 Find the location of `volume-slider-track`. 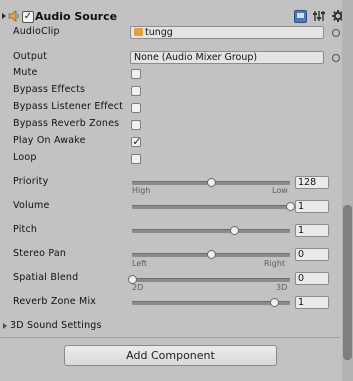

volume-slider-track is located at coordinates (211, 207).